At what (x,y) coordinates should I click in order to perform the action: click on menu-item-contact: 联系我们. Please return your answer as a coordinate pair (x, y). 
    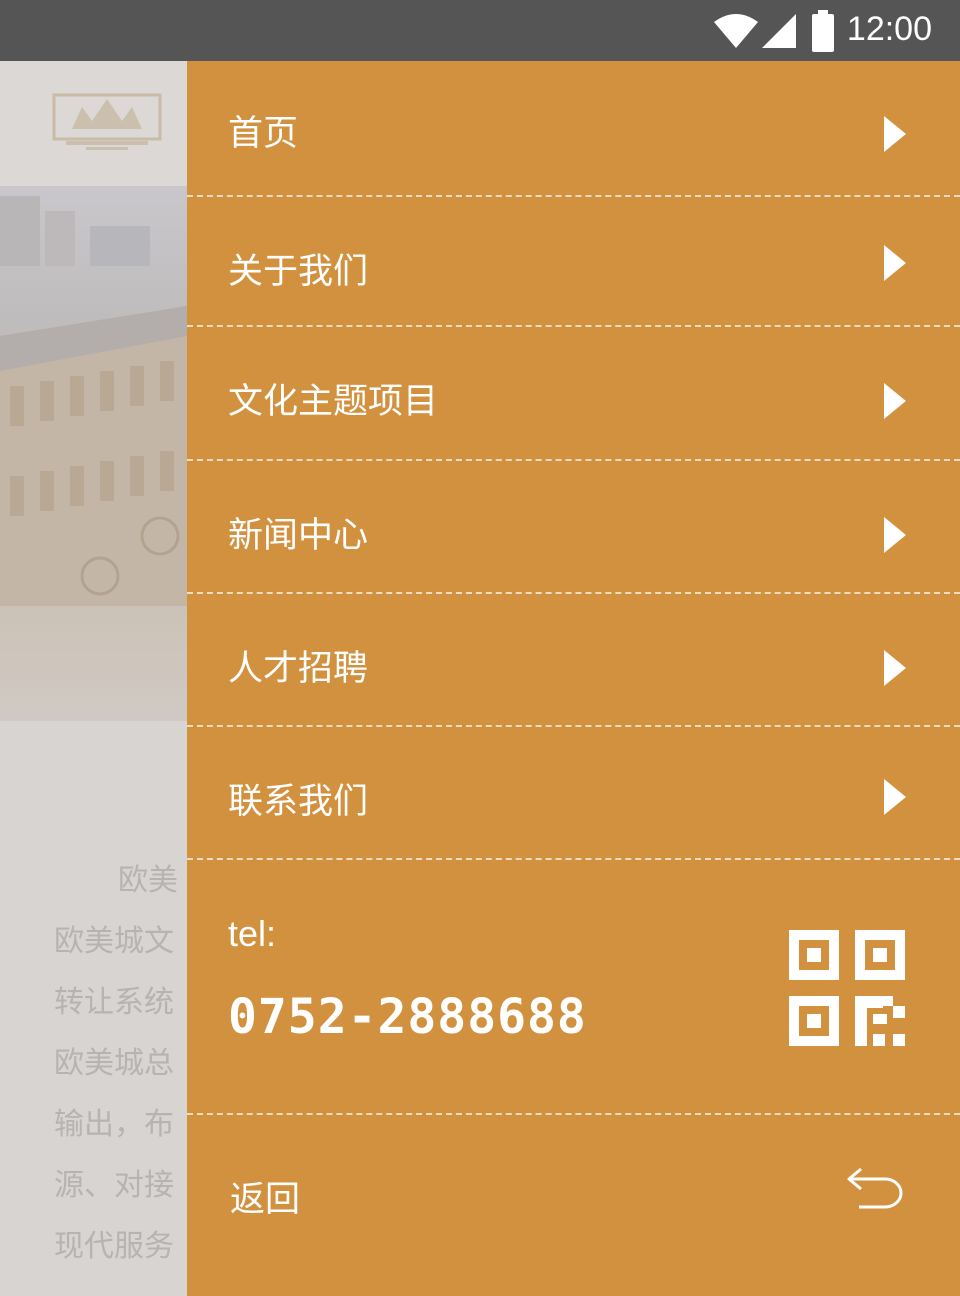
    Looking at the image, I should click on (573, 793).